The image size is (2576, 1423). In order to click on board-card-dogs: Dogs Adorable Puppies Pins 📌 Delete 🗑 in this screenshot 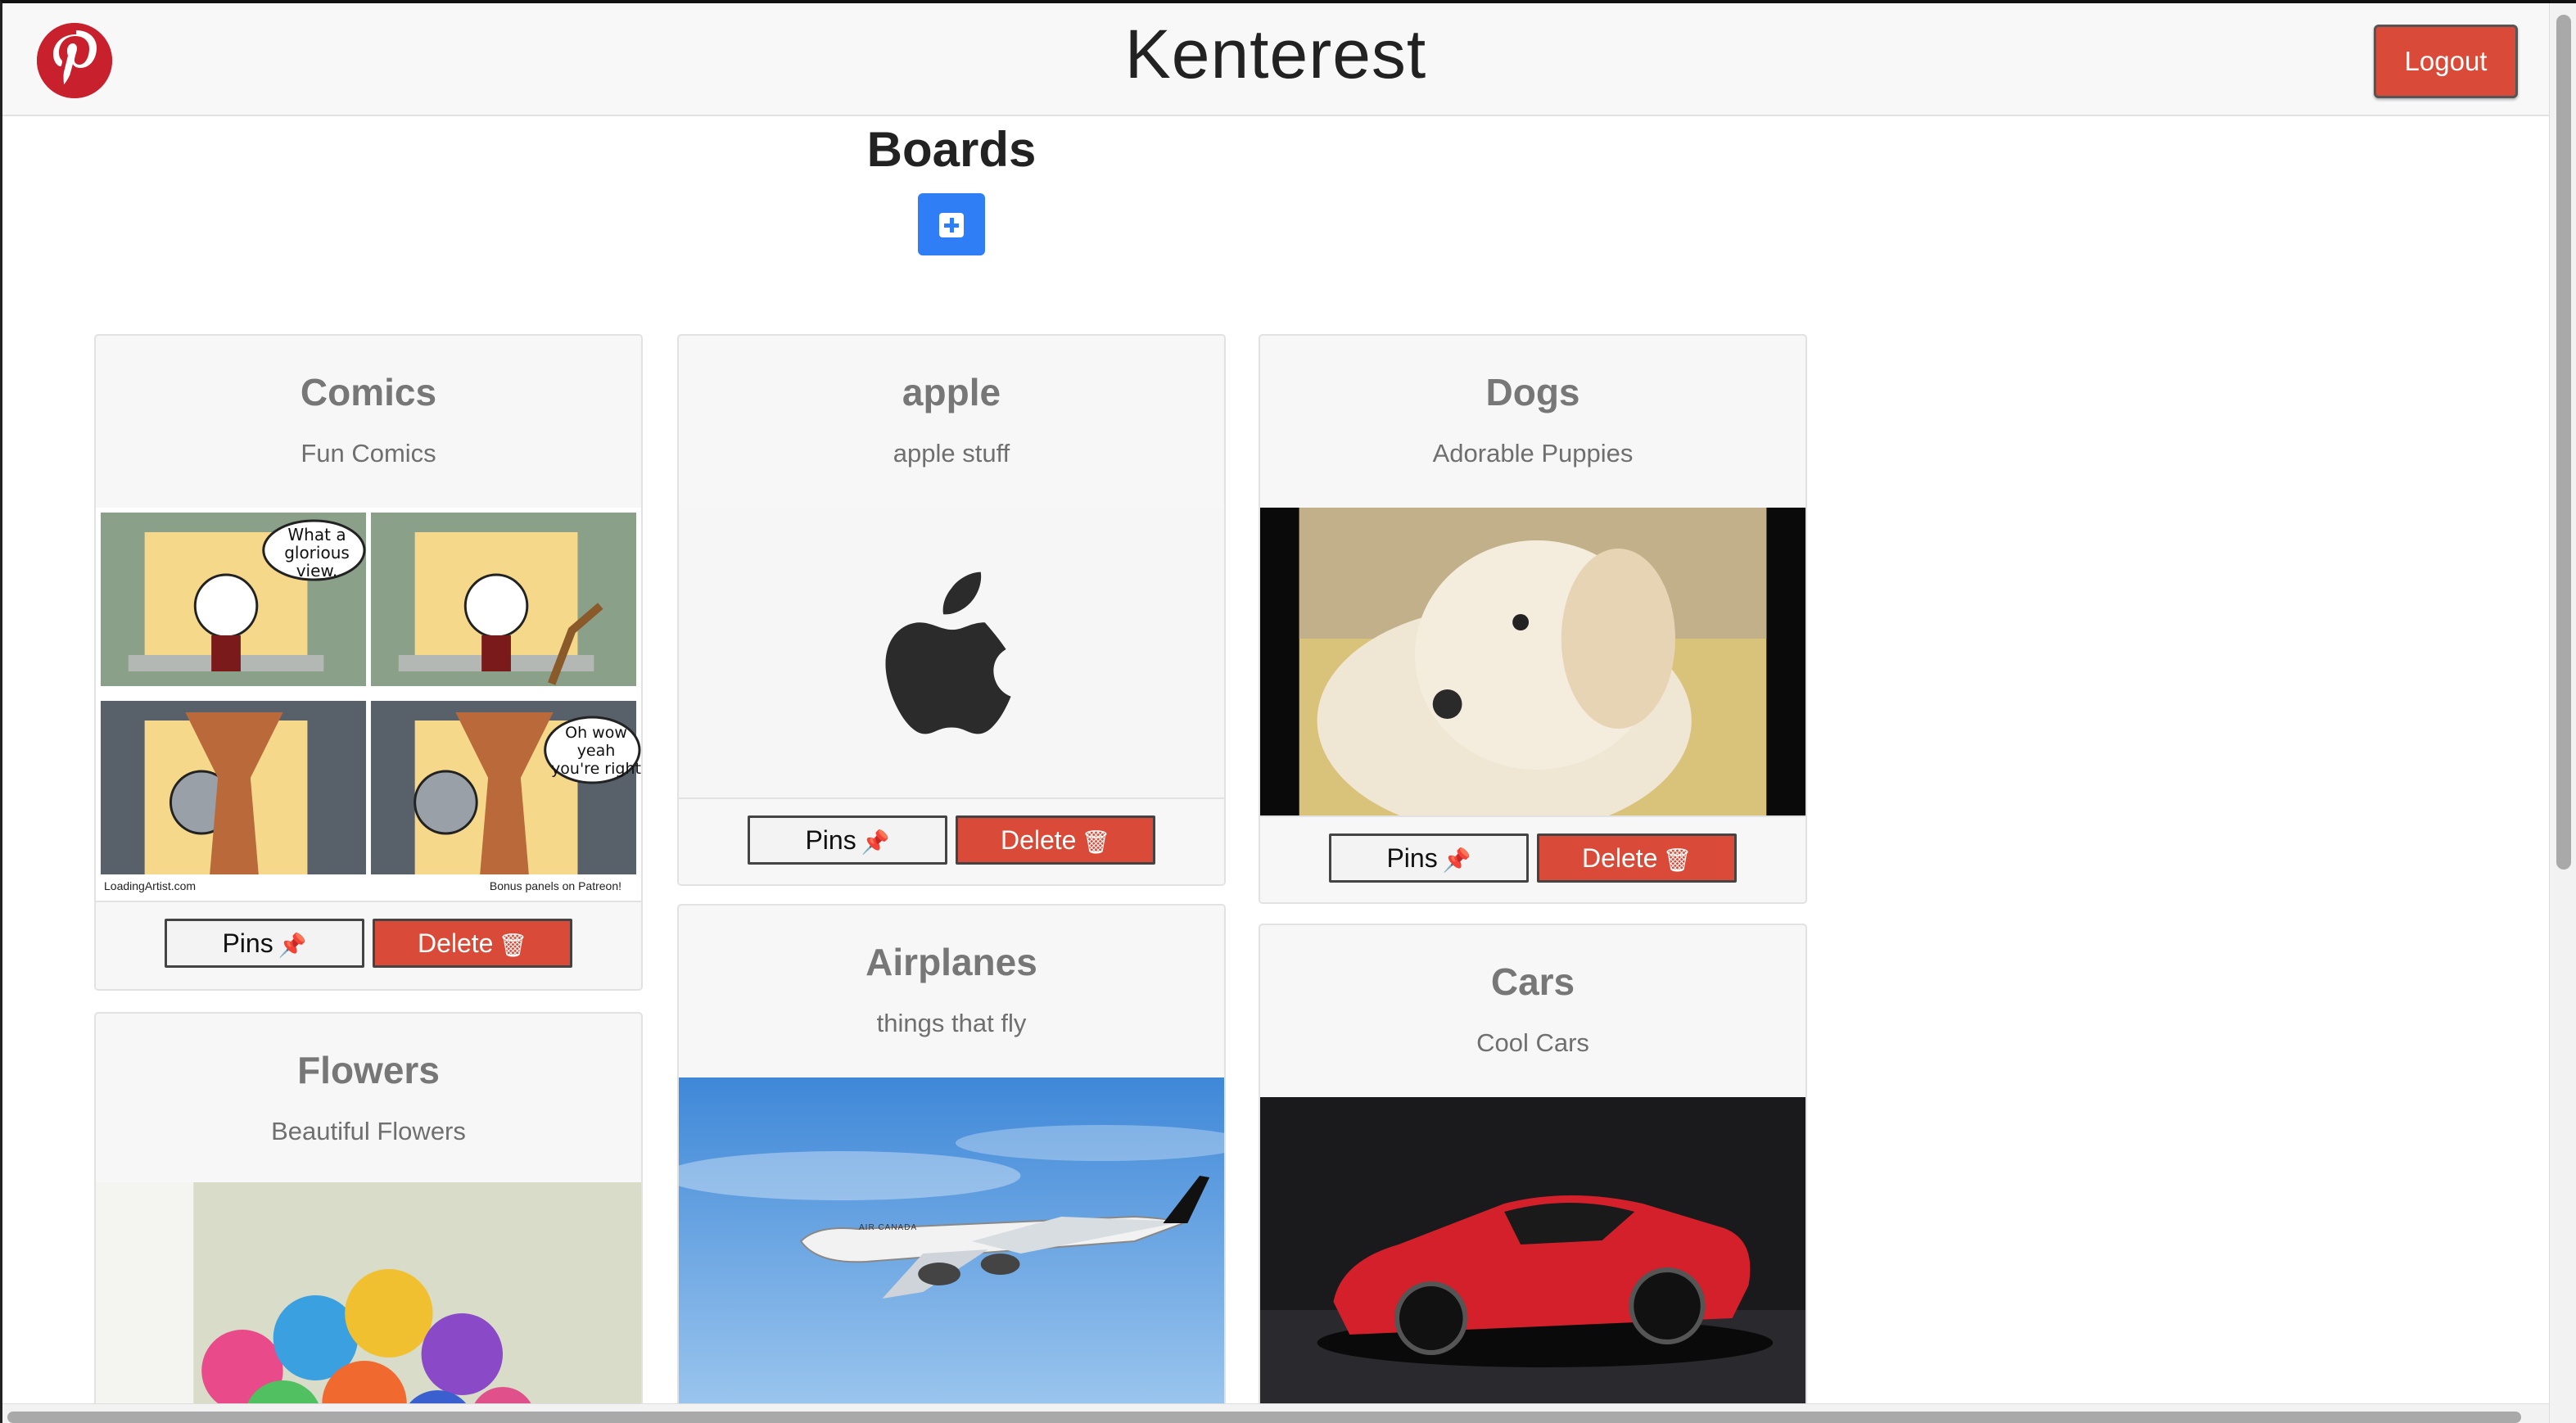, I will do `click(1533, 619)`.